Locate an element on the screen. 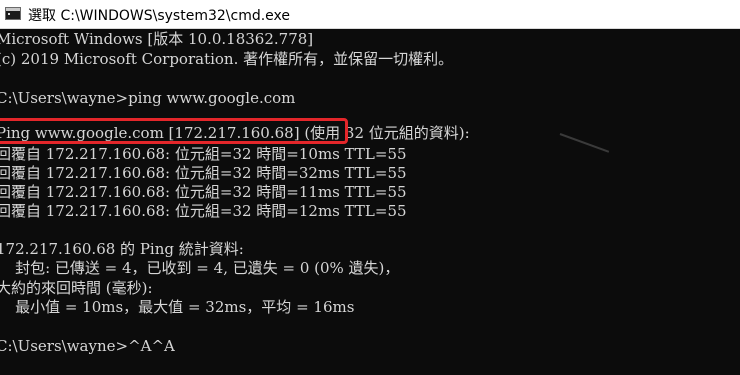 The image size is (740, 375). console-line-rtt-values: 最小值 = 10ms，最大值 = 32ms，平均 = 16ms is located at coordinates (177, 307).